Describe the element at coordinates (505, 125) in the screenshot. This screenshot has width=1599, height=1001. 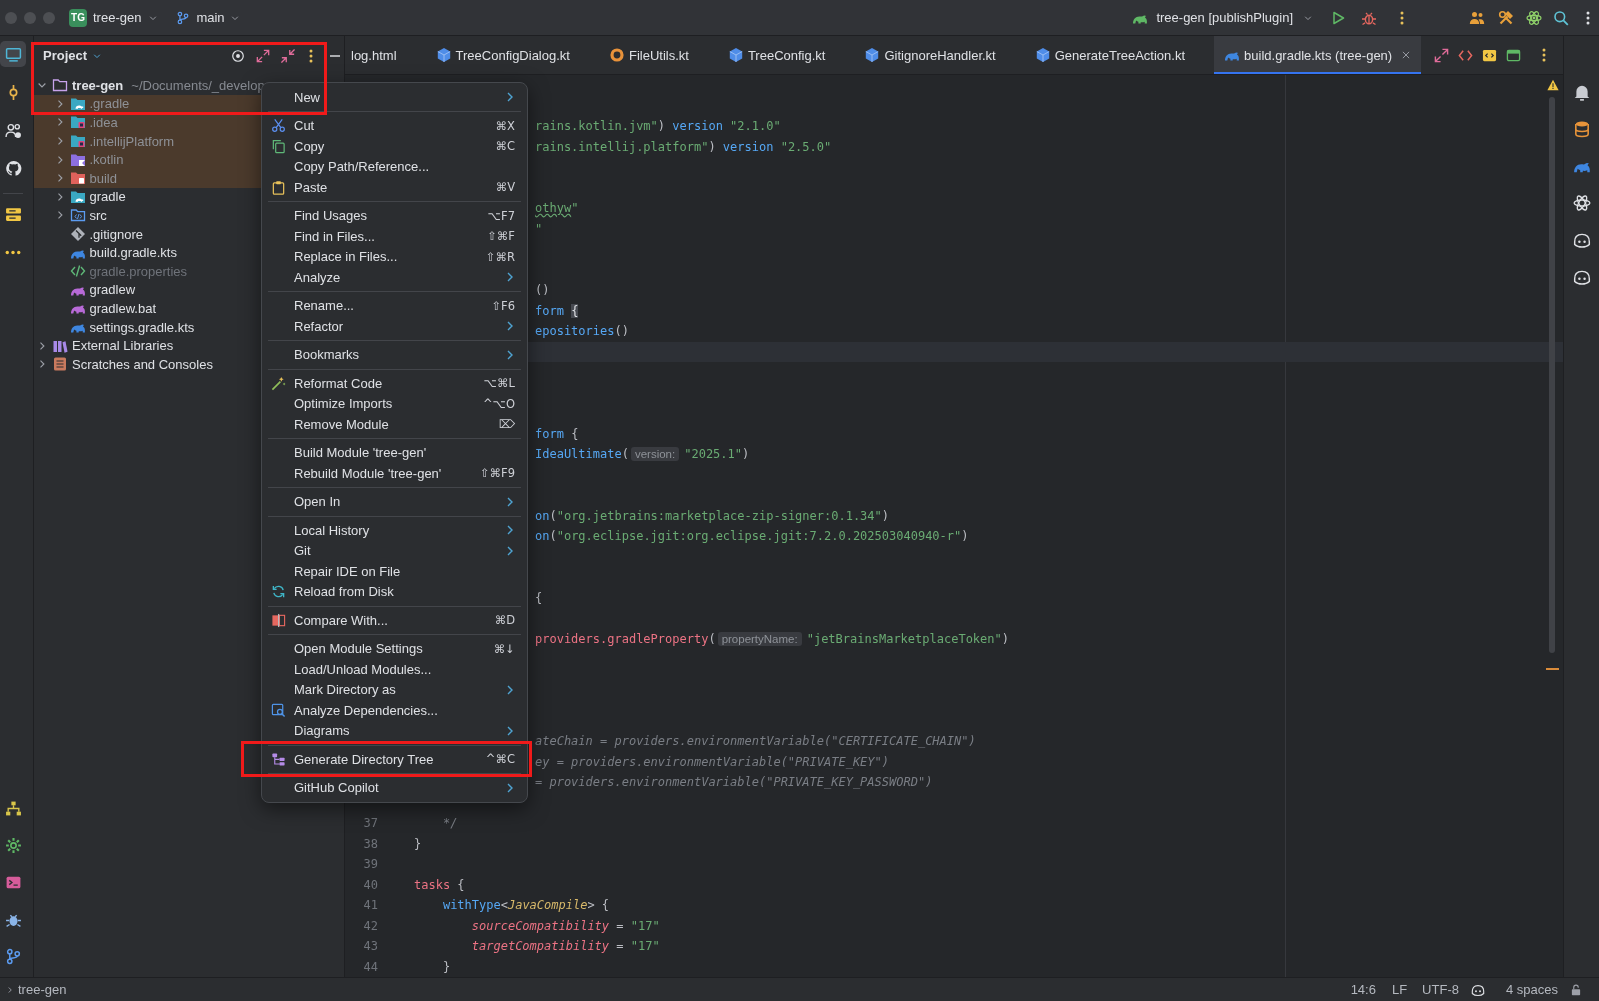
I see `keyboard-shortcut: ⌘X` at that location.